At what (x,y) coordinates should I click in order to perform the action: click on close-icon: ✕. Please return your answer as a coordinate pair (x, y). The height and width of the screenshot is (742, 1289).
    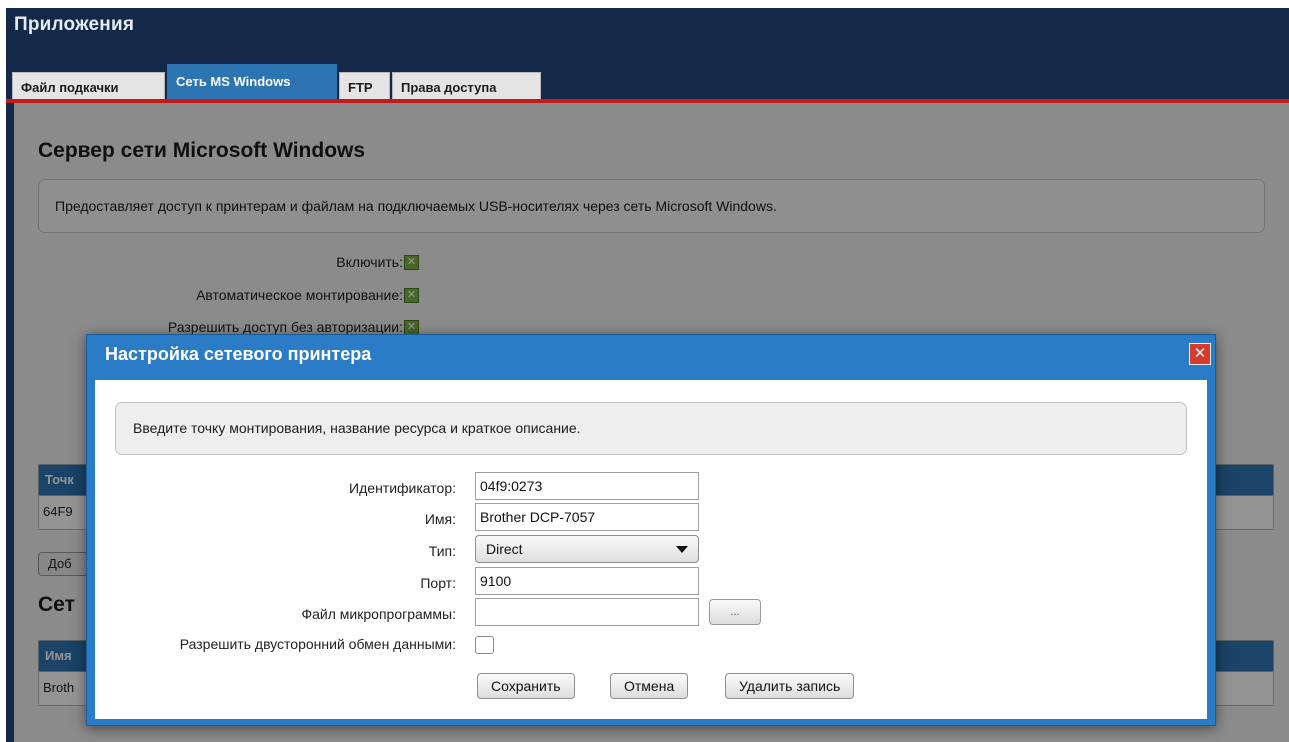
    Looking at the image, I should click on (1200, 354).